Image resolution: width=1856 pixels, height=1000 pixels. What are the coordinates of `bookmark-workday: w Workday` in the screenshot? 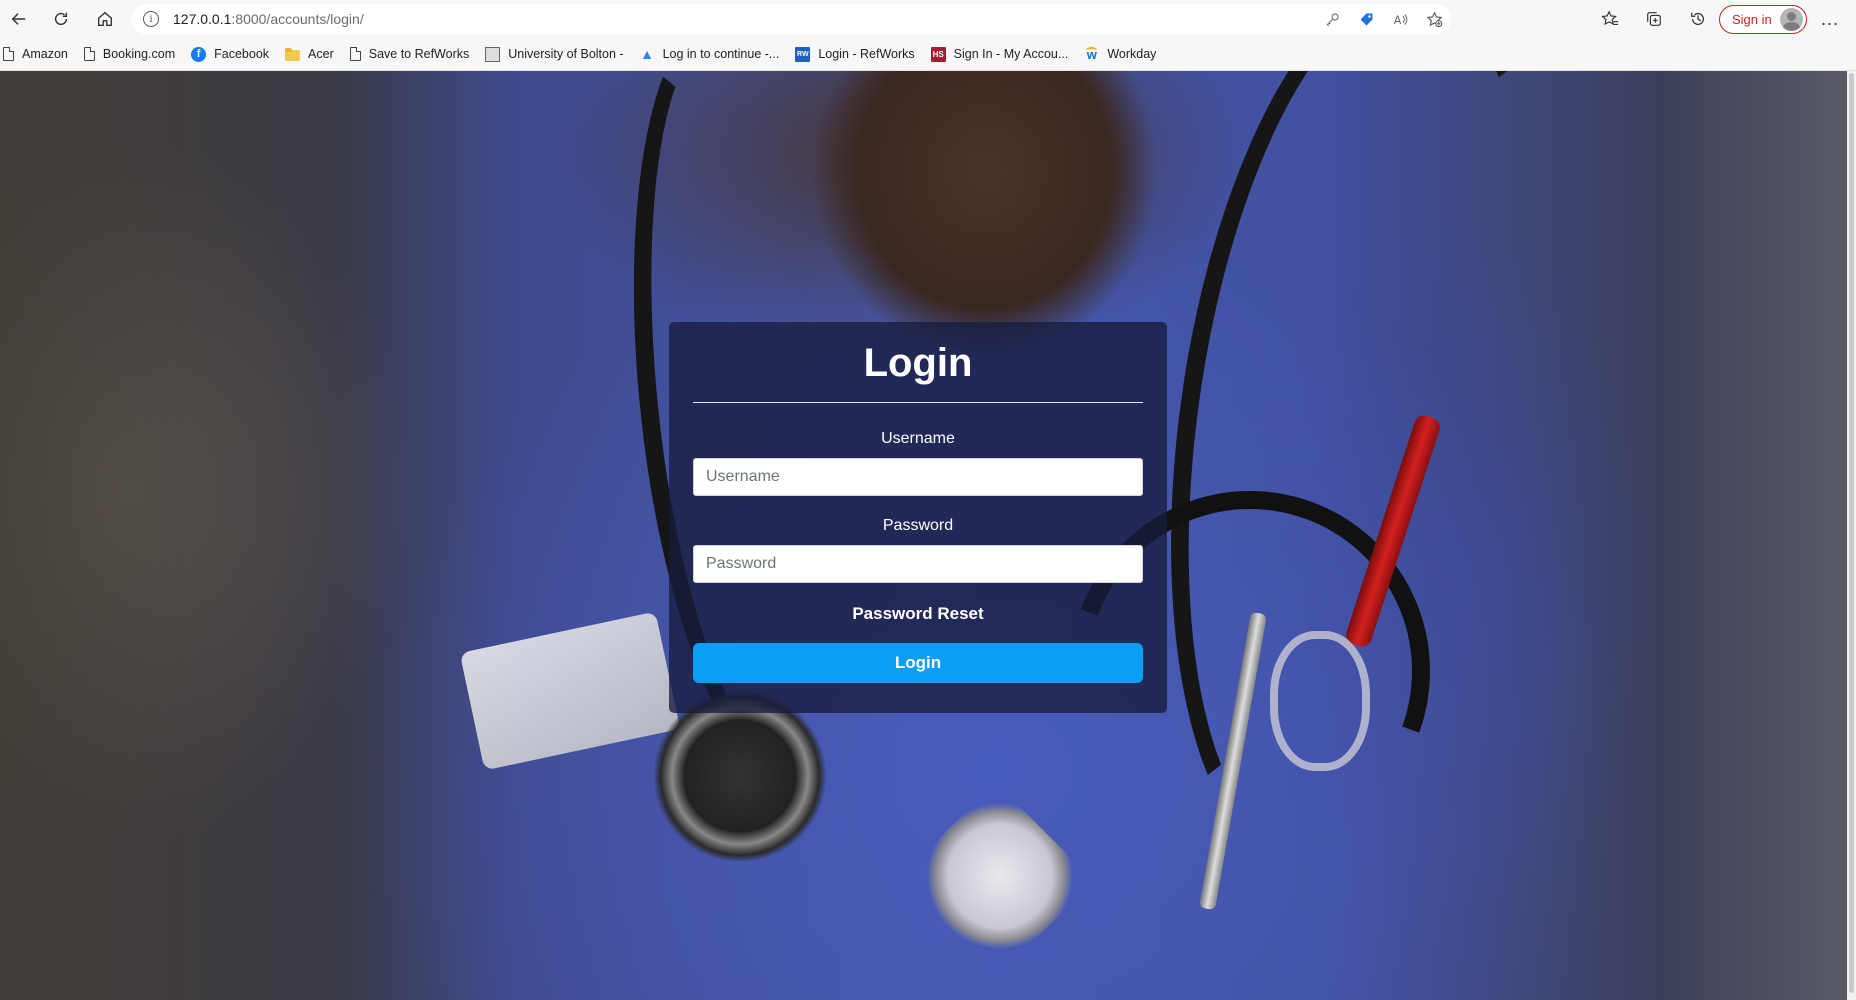 It's located at (1120, 54).